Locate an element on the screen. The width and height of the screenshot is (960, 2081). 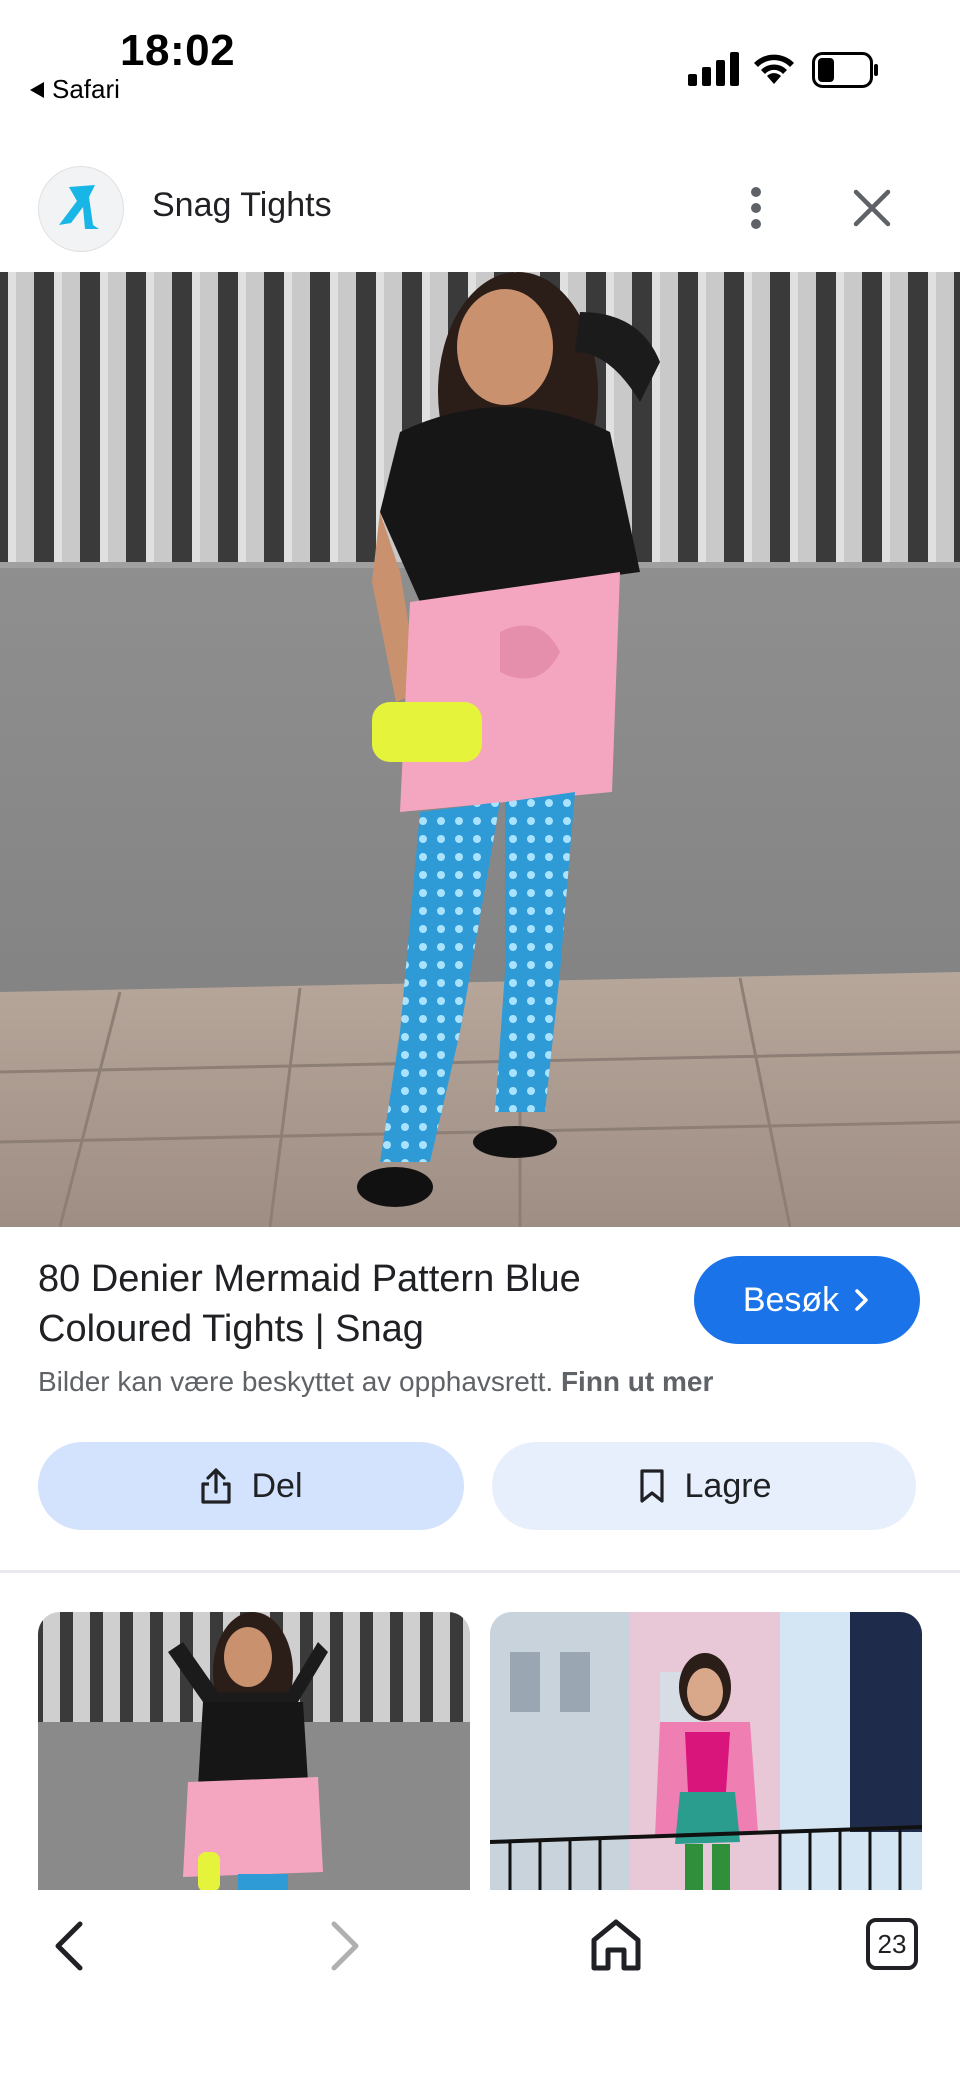
share-button: Del is located at coordinates (251, 1486).